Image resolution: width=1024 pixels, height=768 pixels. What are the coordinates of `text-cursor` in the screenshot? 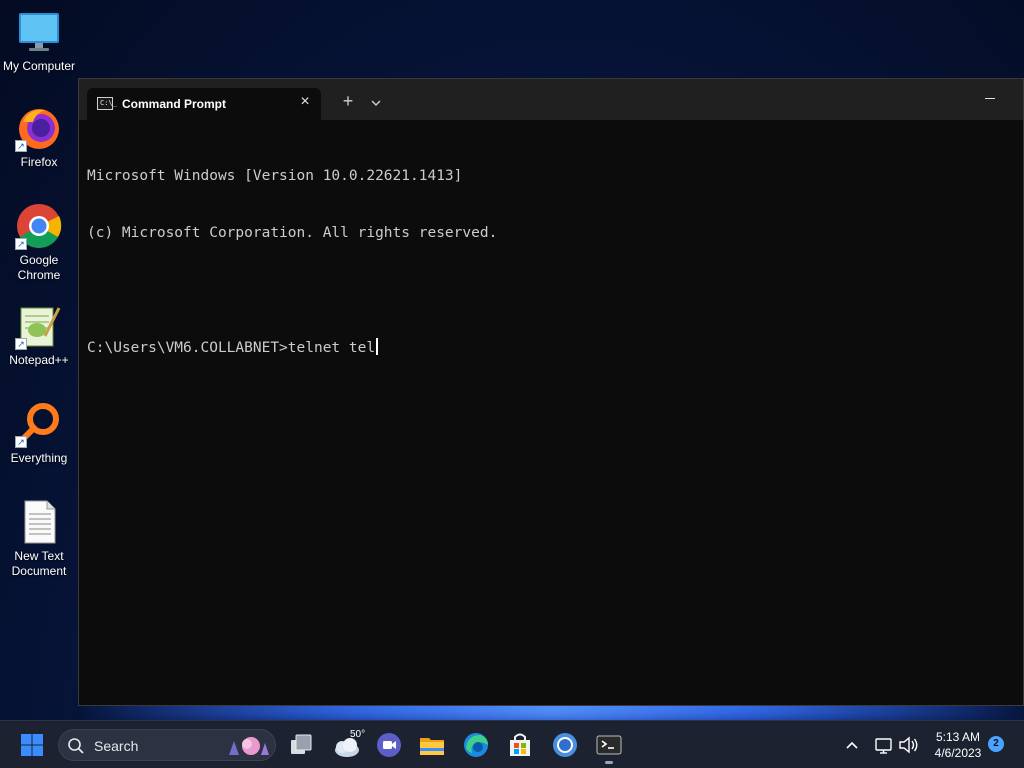 It's located at (377, 346).